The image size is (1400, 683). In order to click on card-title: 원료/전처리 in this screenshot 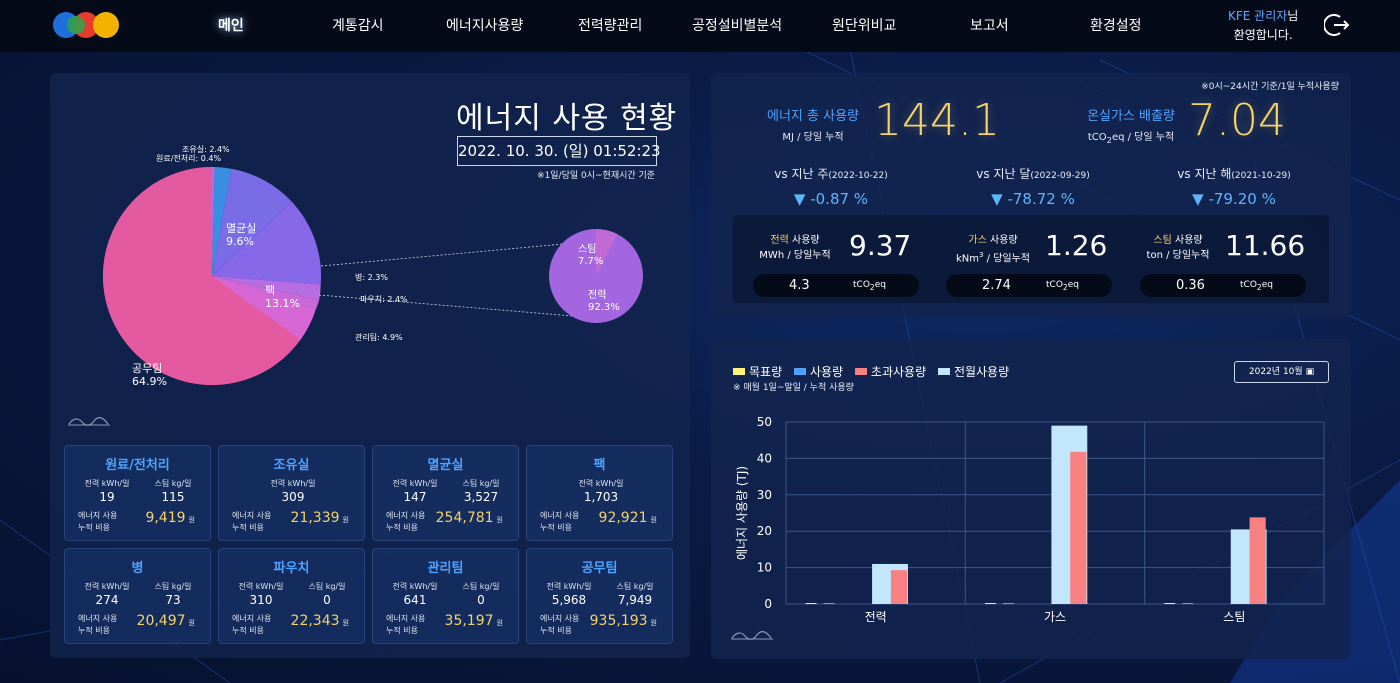, I will do `click(137, 465)`.